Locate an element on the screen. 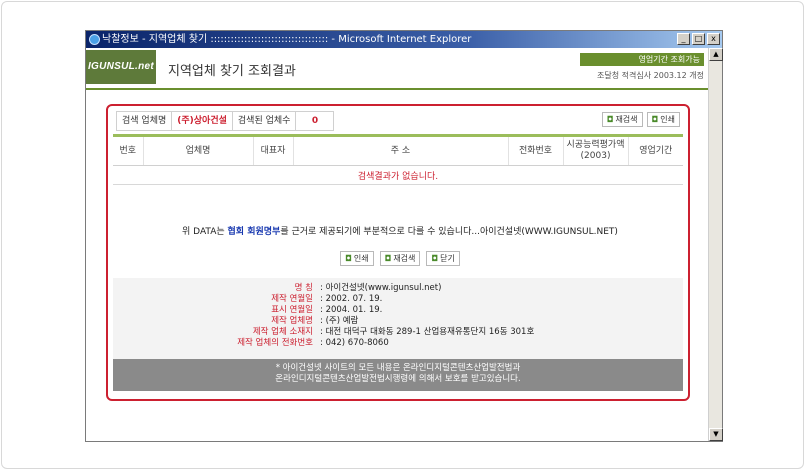  scroll-up-icon: ▲ is located at coordinates (716, 54).